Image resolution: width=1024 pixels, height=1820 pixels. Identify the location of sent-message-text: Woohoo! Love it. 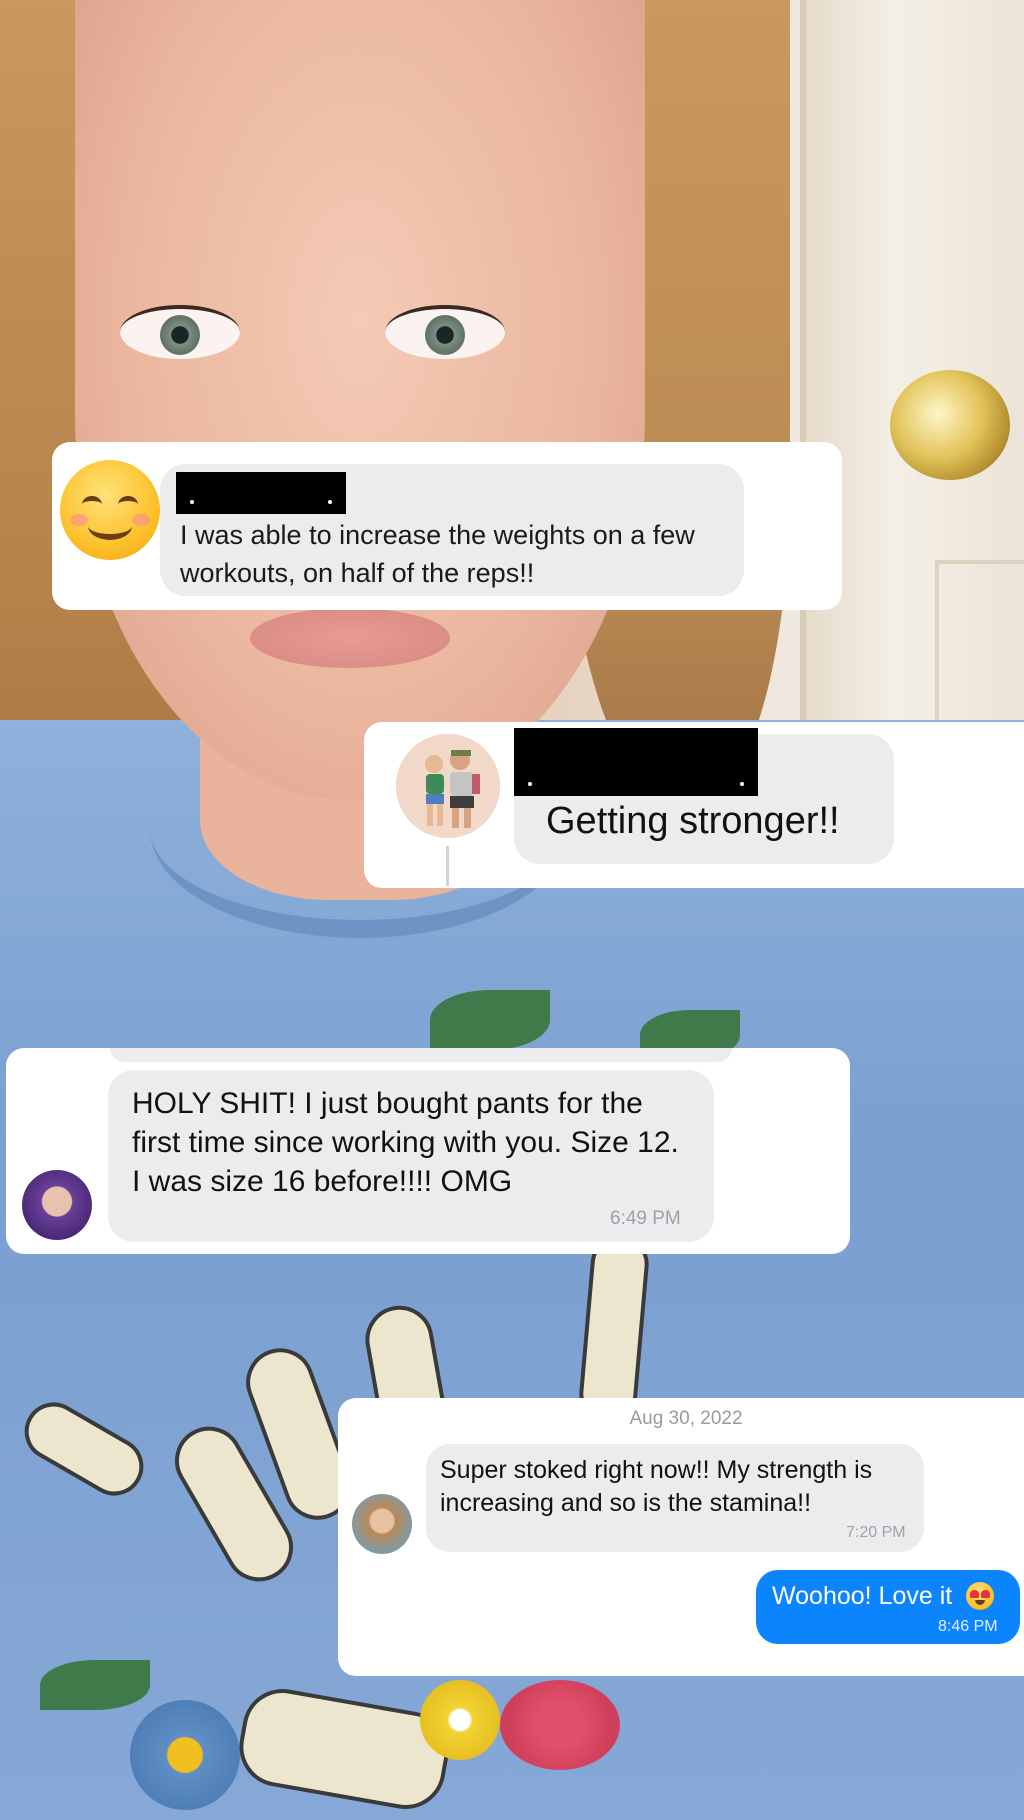
(862, 1596).